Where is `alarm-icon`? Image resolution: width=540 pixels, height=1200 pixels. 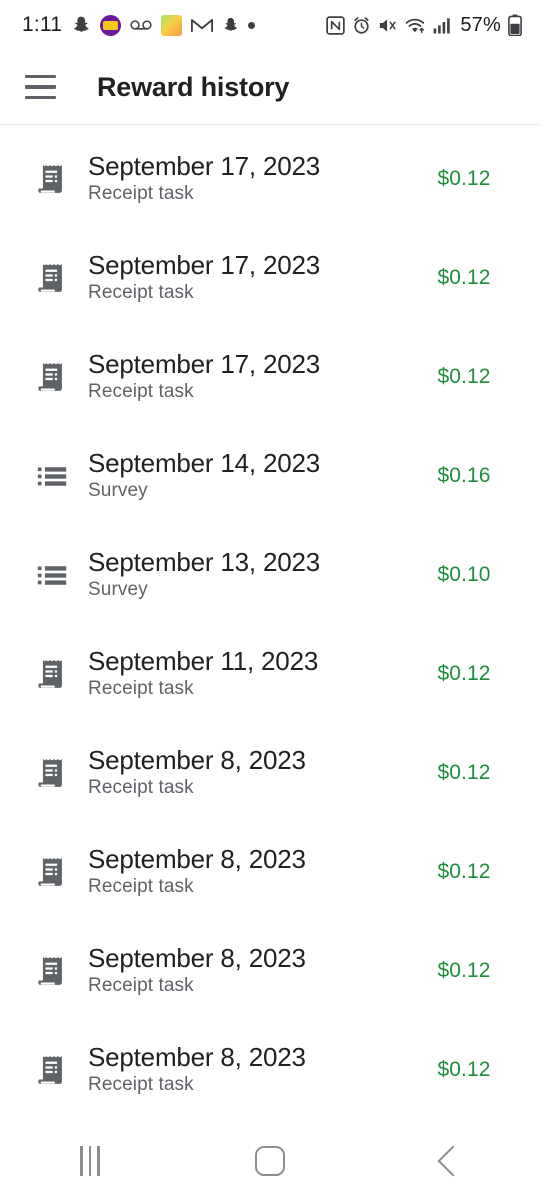 alarm-icon is located at coordinates (361, 25).